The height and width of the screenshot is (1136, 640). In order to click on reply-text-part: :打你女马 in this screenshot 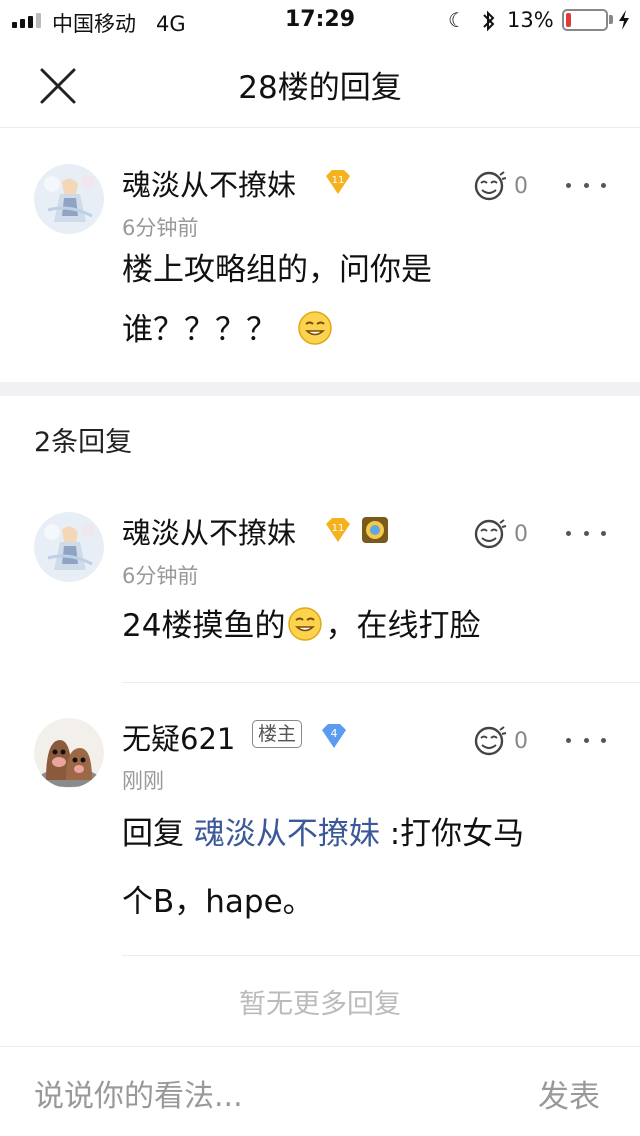, I will do `click(452, 834)`.